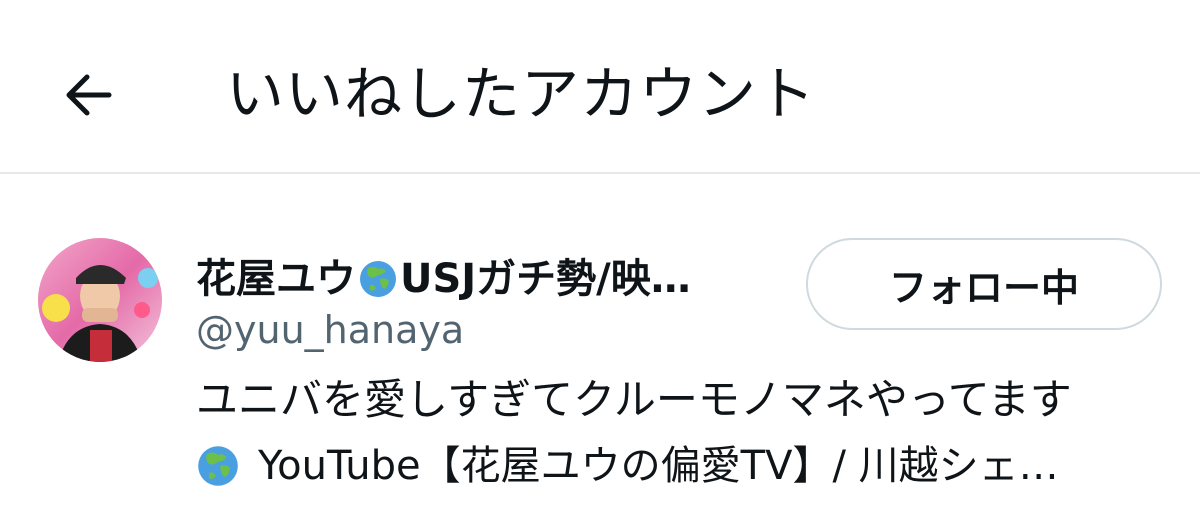 Image resolution: width=1200 pixels, height=523 pixels. Describe the element at coordinates (984, 284) in the screenshot. I see `following-button: フォロー中` at that location.